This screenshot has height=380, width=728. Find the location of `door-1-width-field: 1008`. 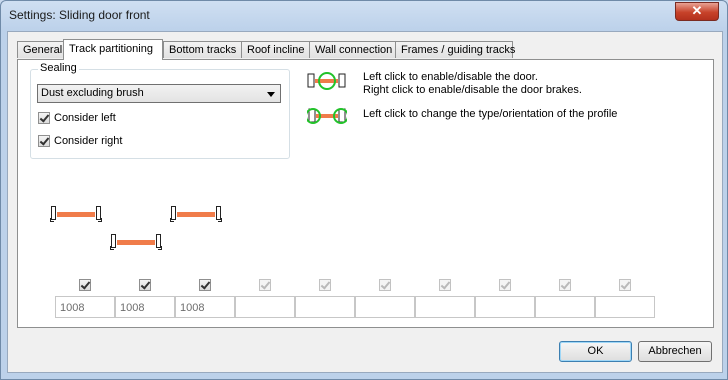

door-1-width-field: 1008 is located at coordinates (85, 307).